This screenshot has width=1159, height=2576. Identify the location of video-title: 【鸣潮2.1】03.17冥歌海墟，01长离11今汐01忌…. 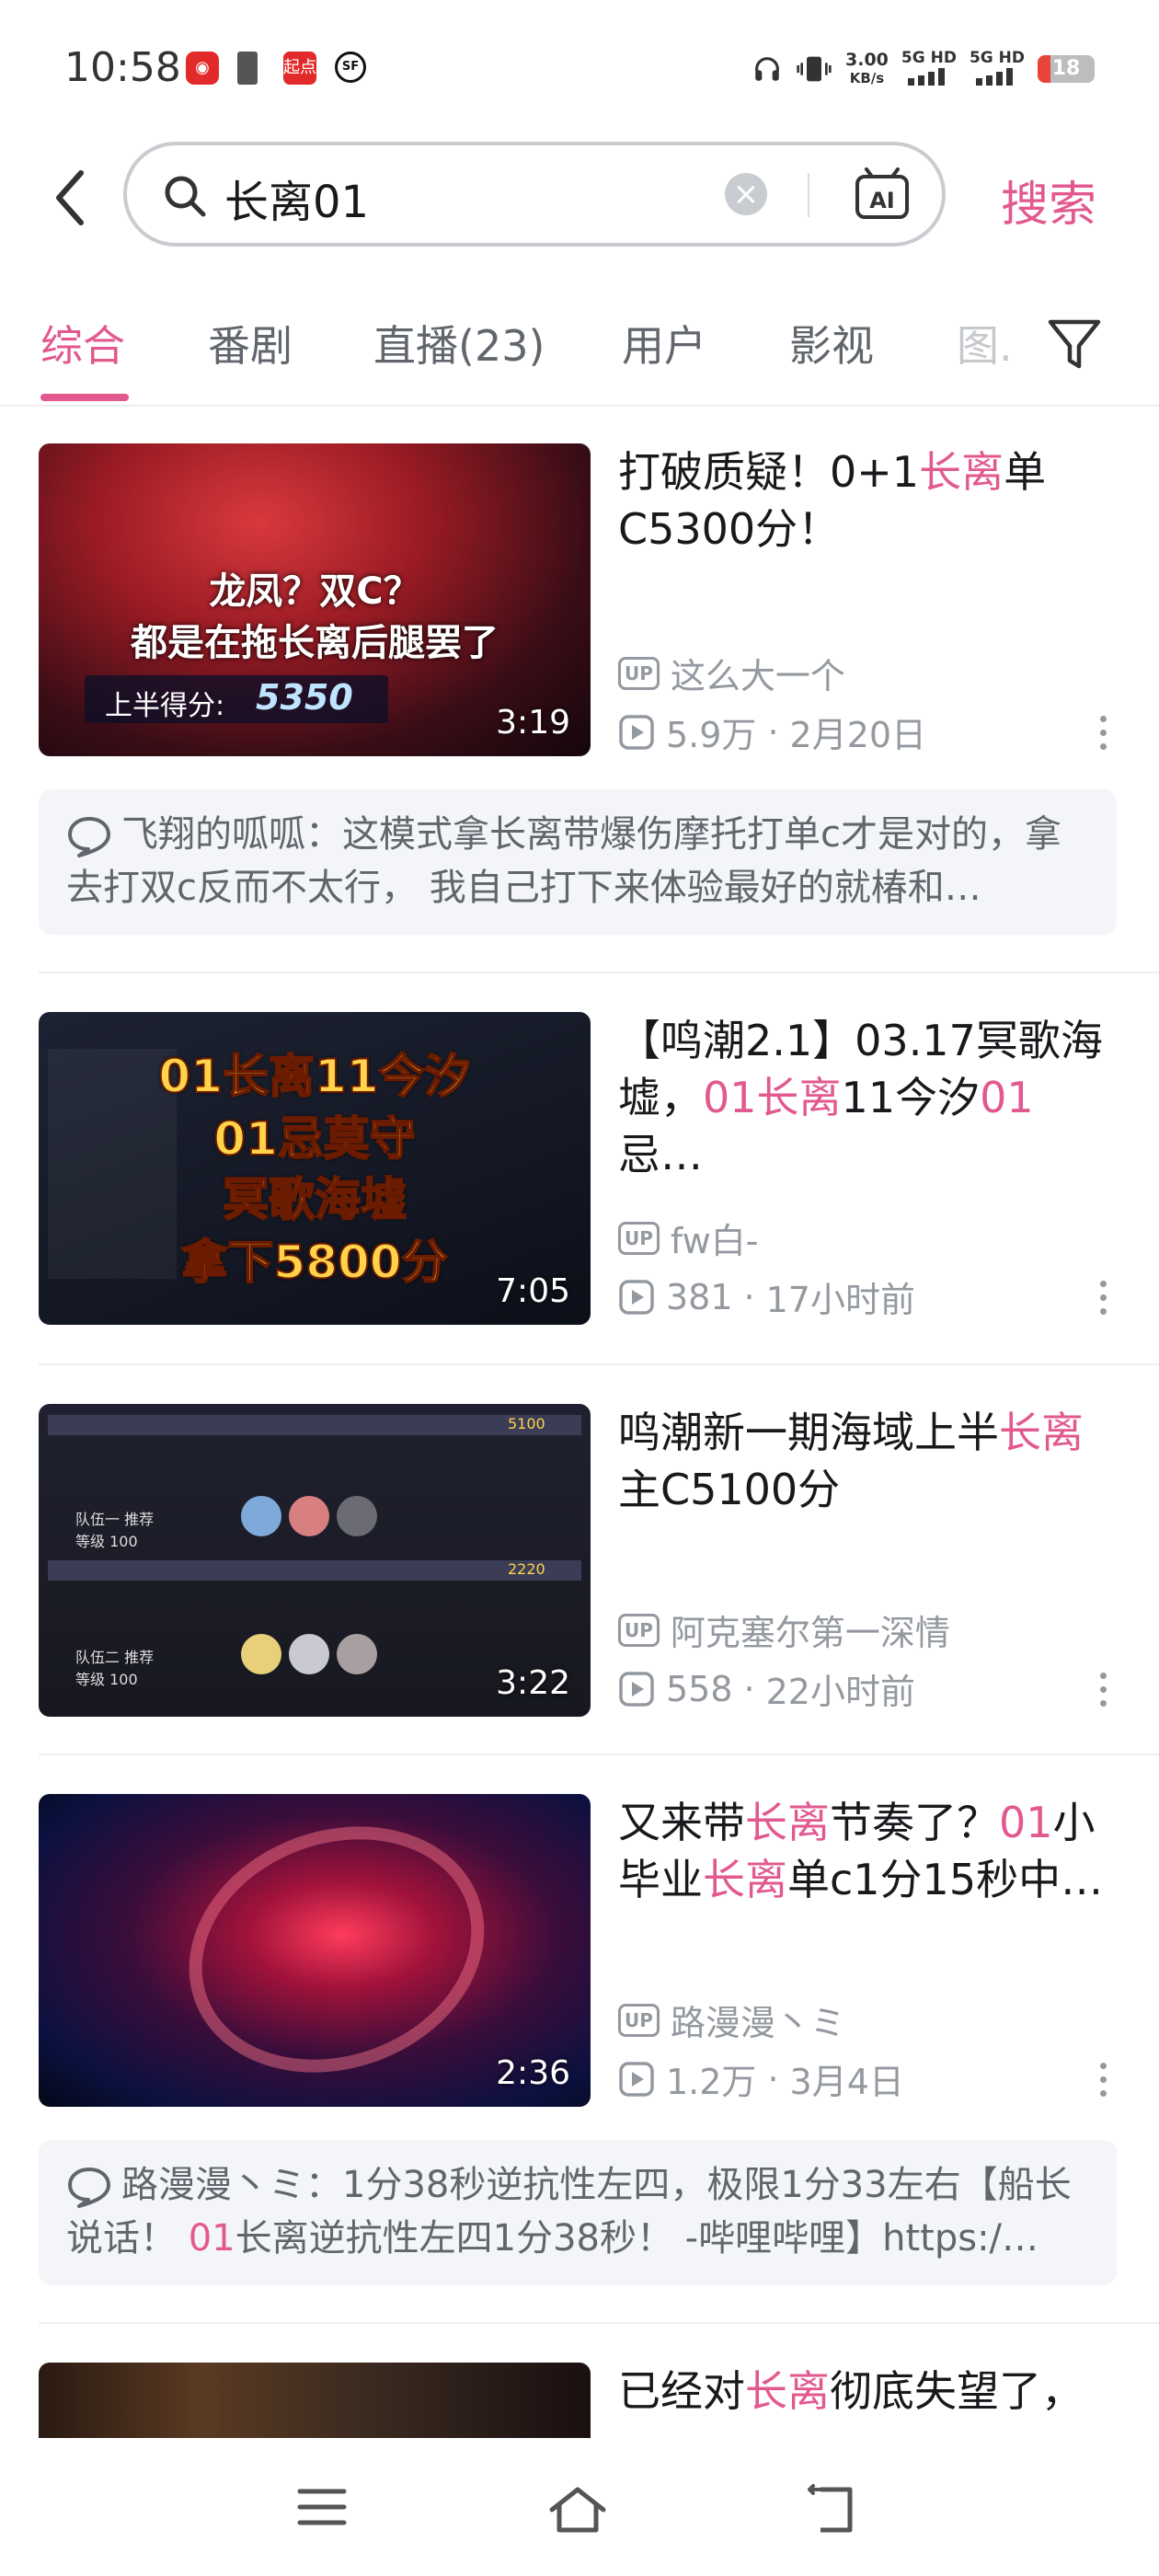
(866, 1097).